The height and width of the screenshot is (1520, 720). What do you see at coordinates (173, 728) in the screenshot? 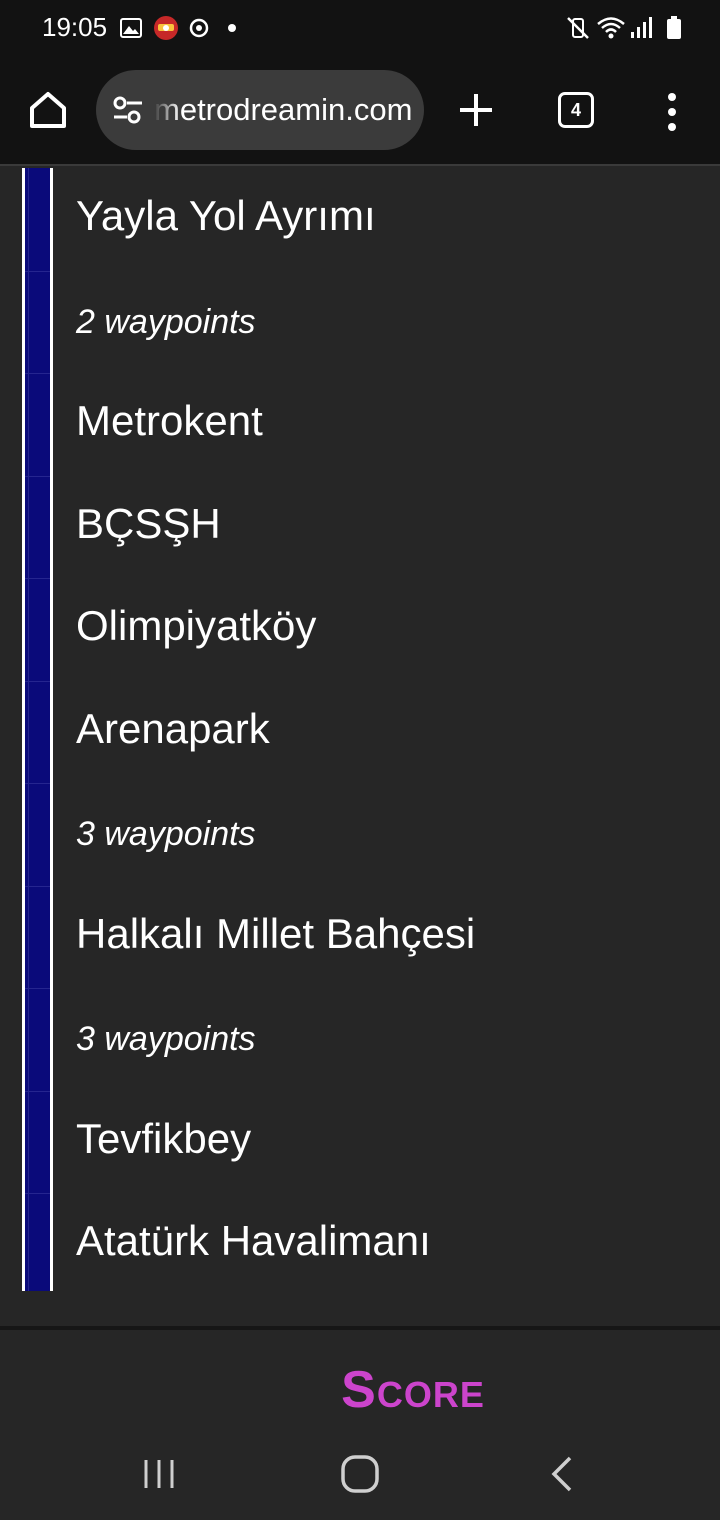
I see `stop-label: Arenapark` at bounding box center [173, 728].